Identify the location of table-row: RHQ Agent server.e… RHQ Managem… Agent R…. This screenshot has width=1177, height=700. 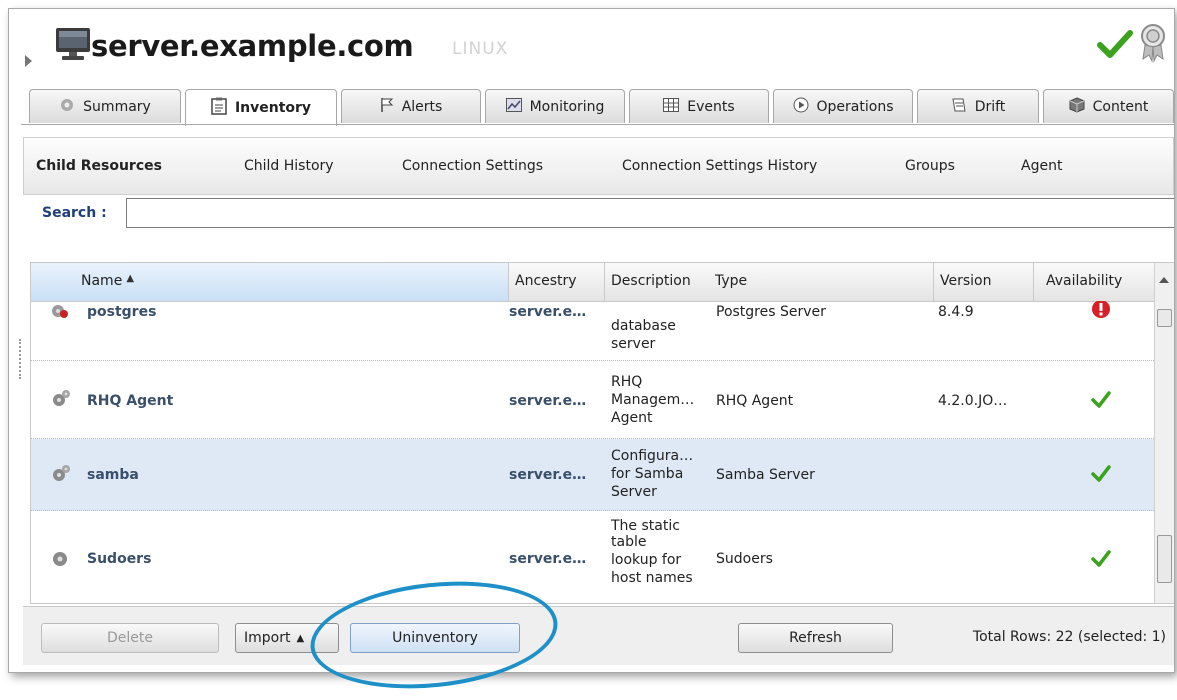
(592, 400).